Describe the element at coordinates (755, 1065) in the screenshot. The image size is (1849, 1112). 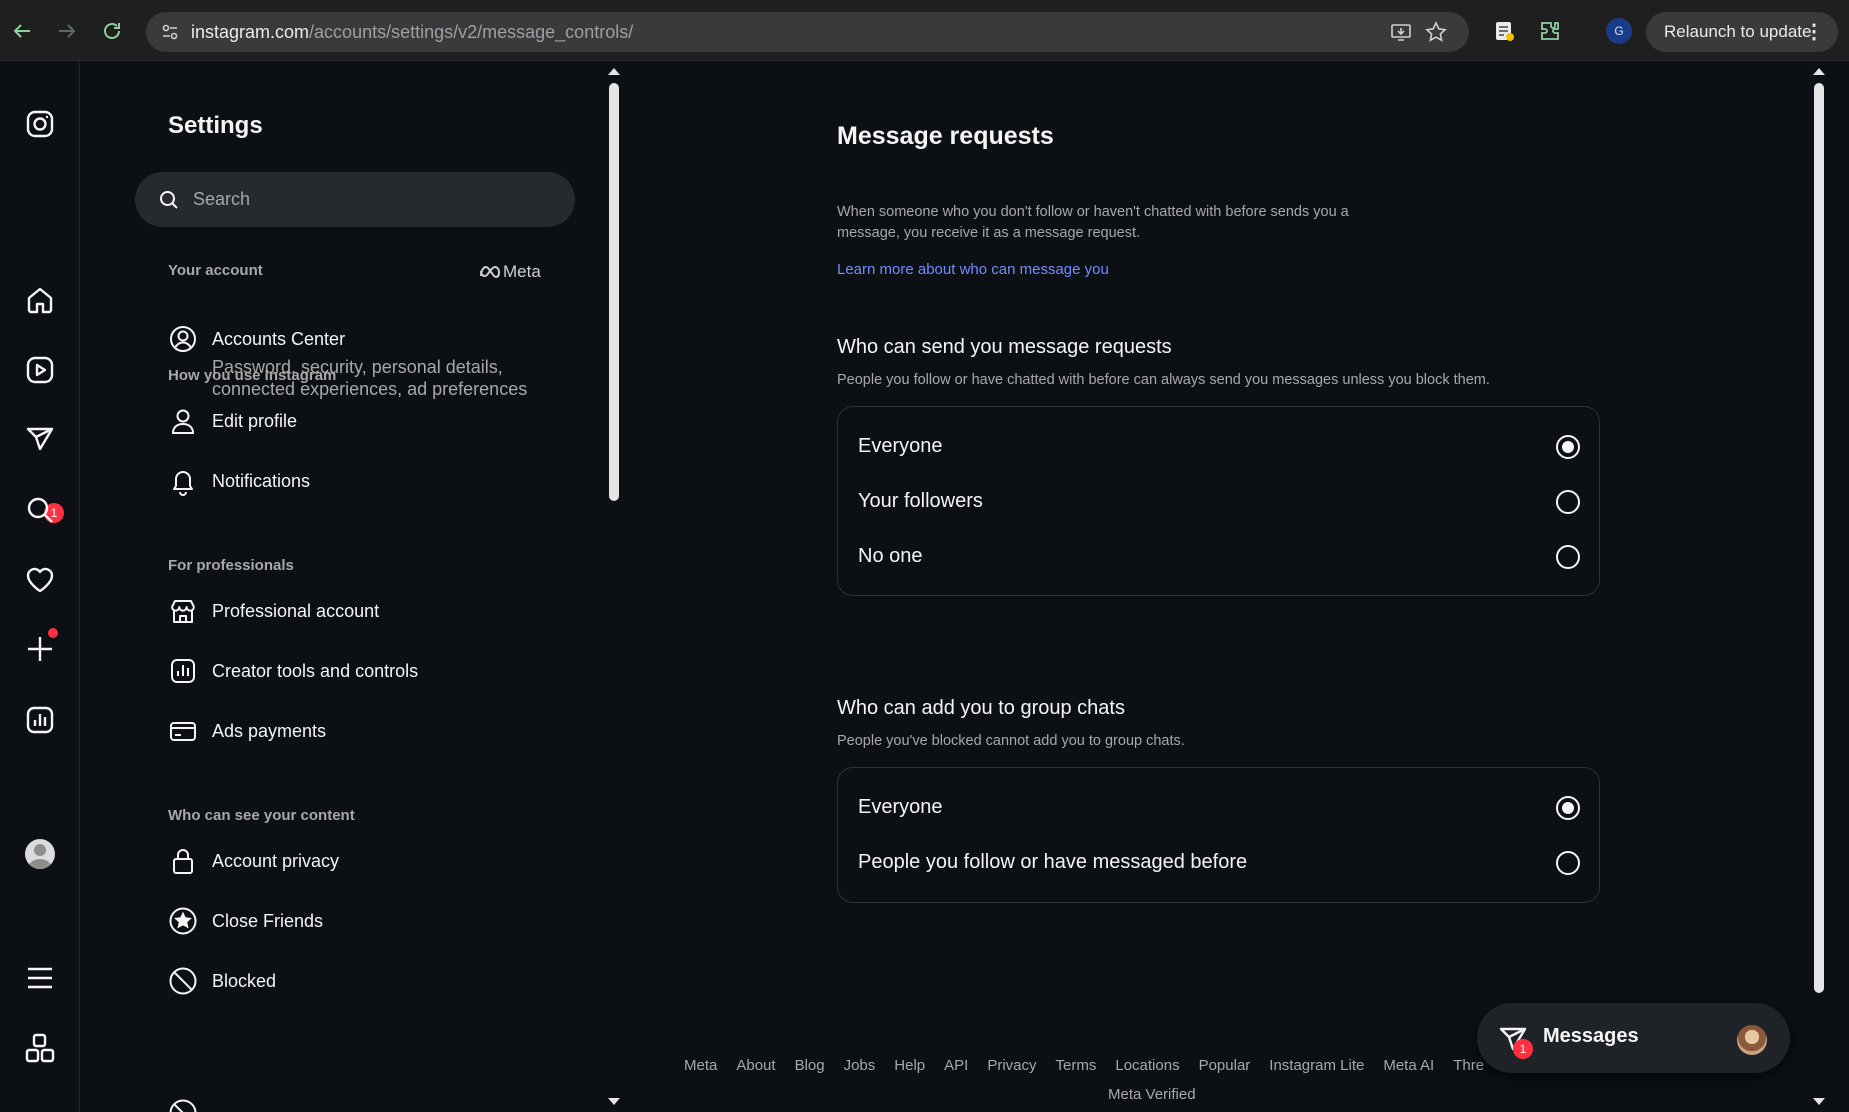
I see `footer-link: About` at that location.